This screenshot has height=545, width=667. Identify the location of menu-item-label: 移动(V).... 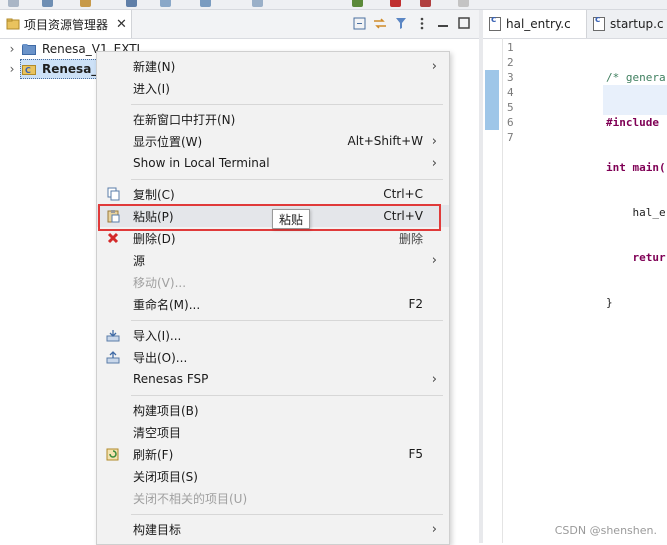
(160, 282).